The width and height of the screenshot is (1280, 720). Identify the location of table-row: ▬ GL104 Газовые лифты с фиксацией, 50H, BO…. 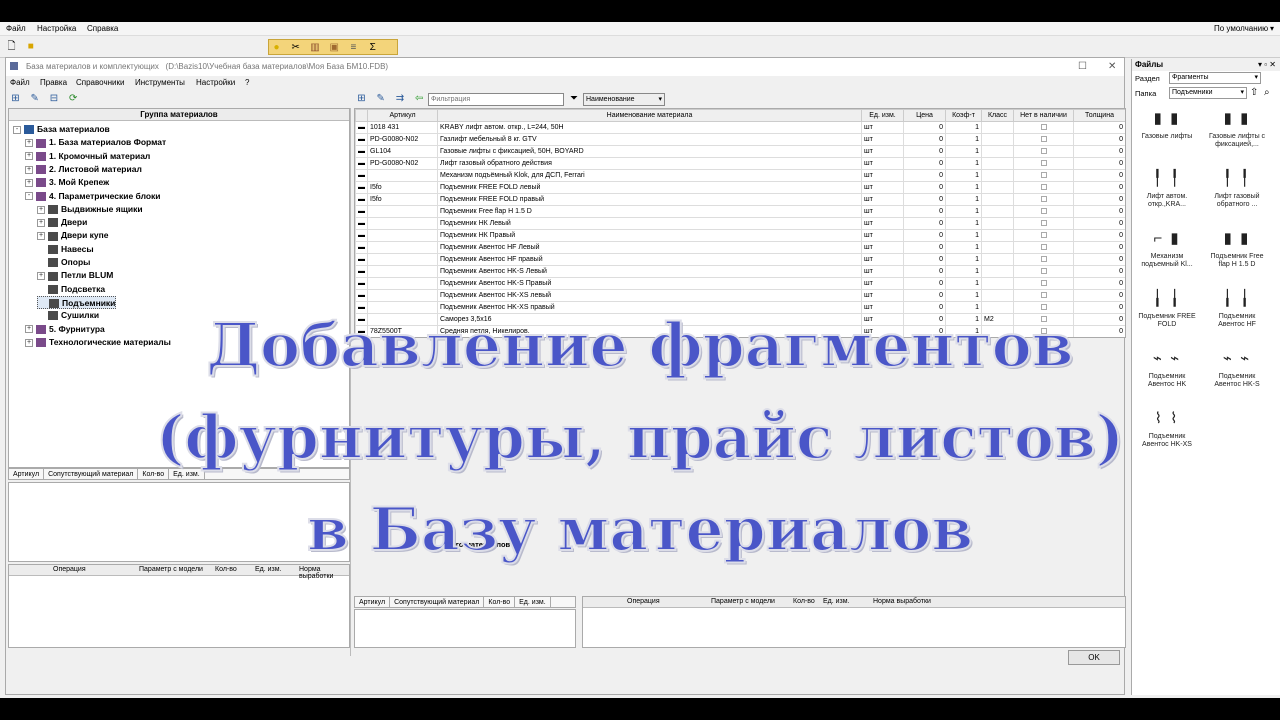
(740, 151).